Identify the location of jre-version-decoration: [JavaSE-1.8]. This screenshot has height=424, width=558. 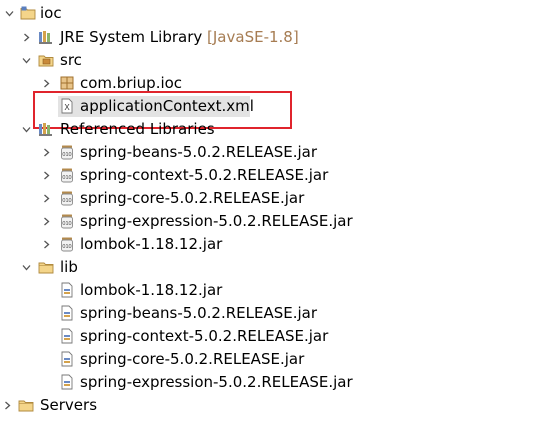
(253, 37).